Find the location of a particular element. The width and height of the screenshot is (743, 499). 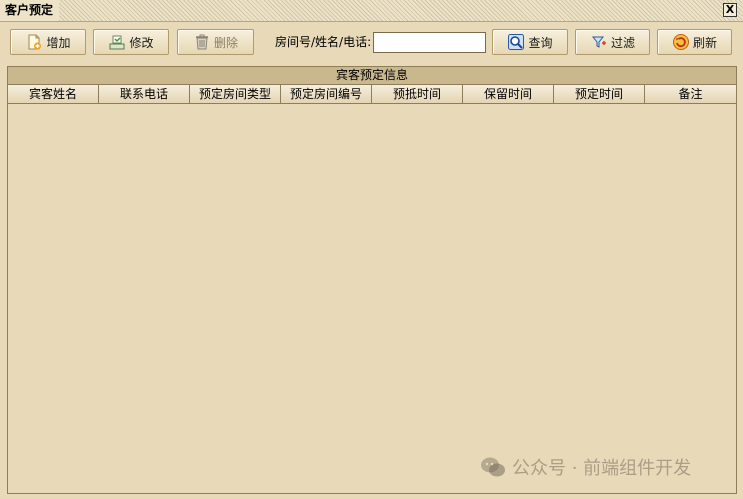

filter-button: 过滤 is located at coordinates (612, 42).